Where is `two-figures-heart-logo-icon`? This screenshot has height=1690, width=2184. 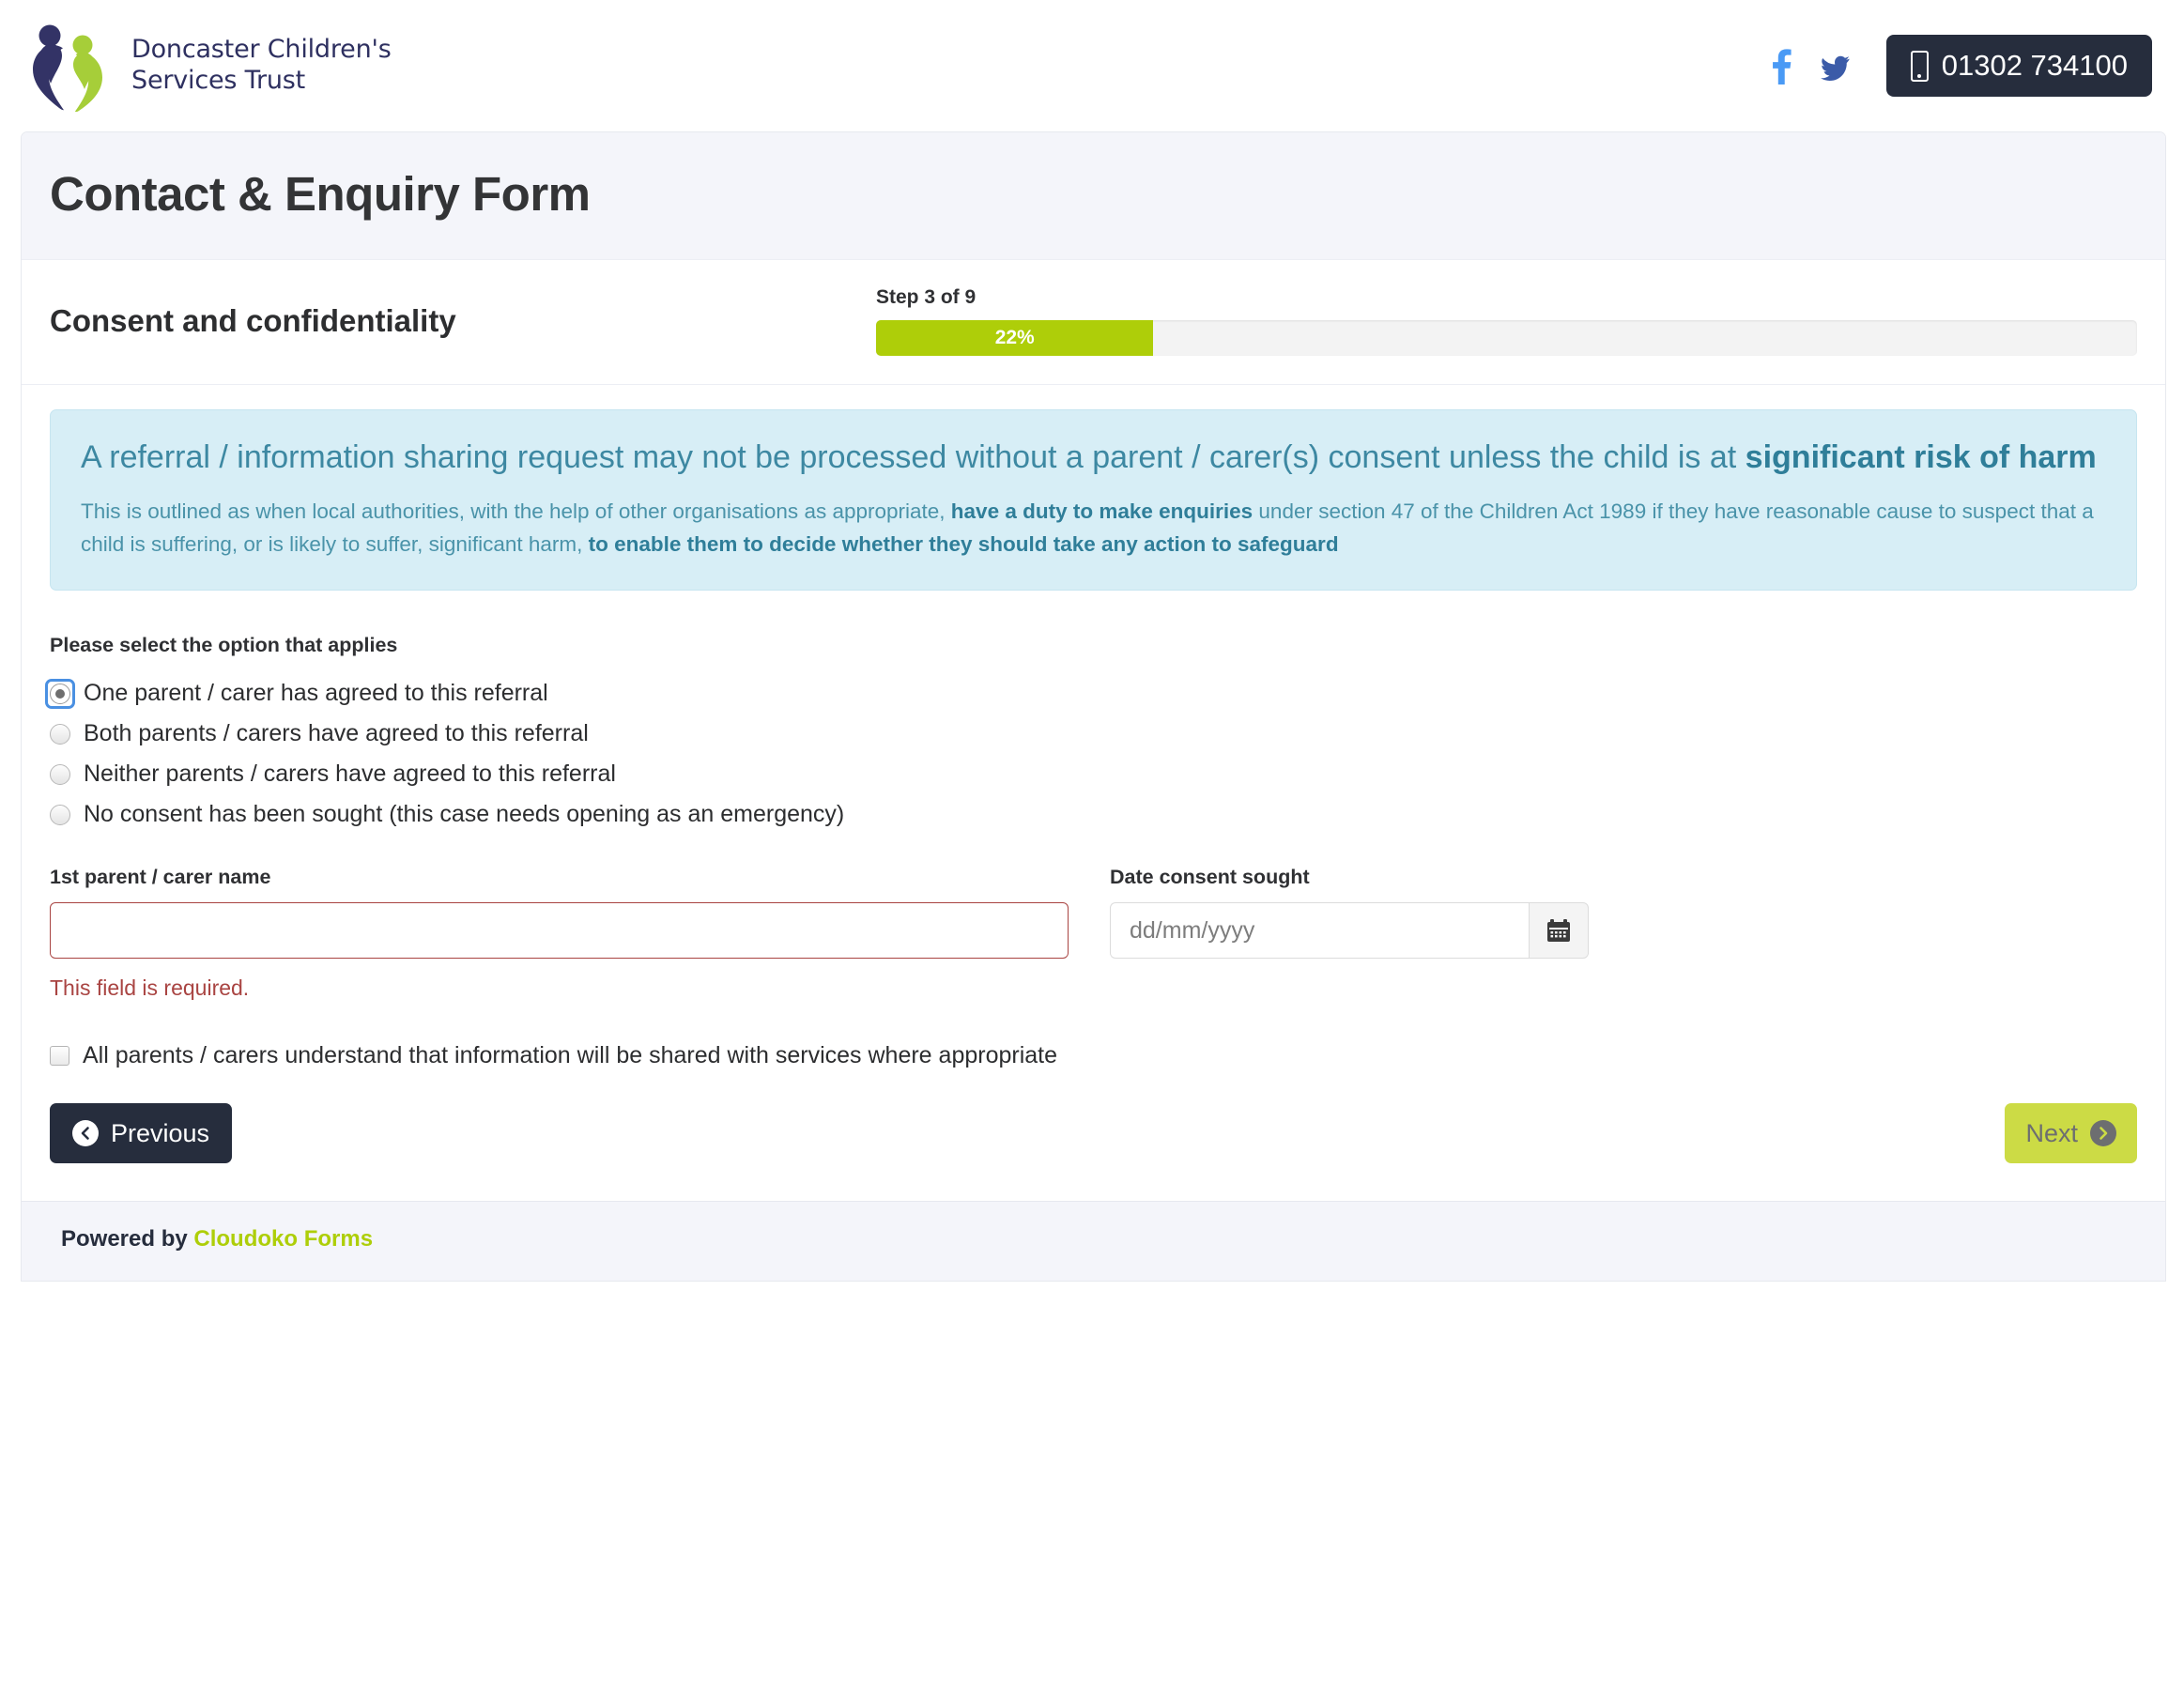
two-figures-heart-logo-icon is located at coordinates (67, 68).